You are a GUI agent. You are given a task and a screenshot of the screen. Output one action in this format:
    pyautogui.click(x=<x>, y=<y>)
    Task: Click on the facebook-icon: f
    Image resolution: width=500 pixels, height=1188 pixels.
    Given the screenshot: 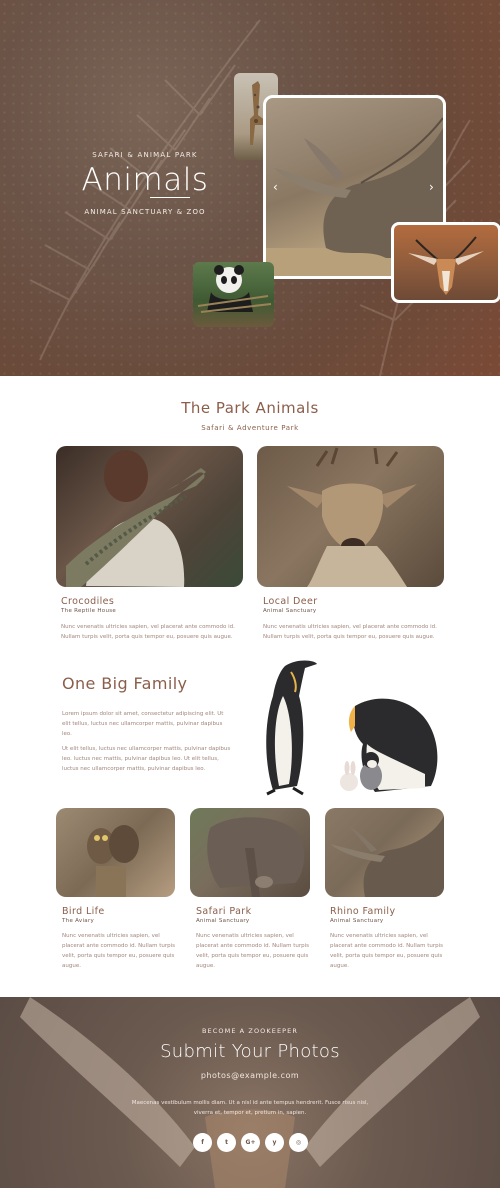 What is the action you would take?
    pyautogui.click(x=202, y=1142)
    